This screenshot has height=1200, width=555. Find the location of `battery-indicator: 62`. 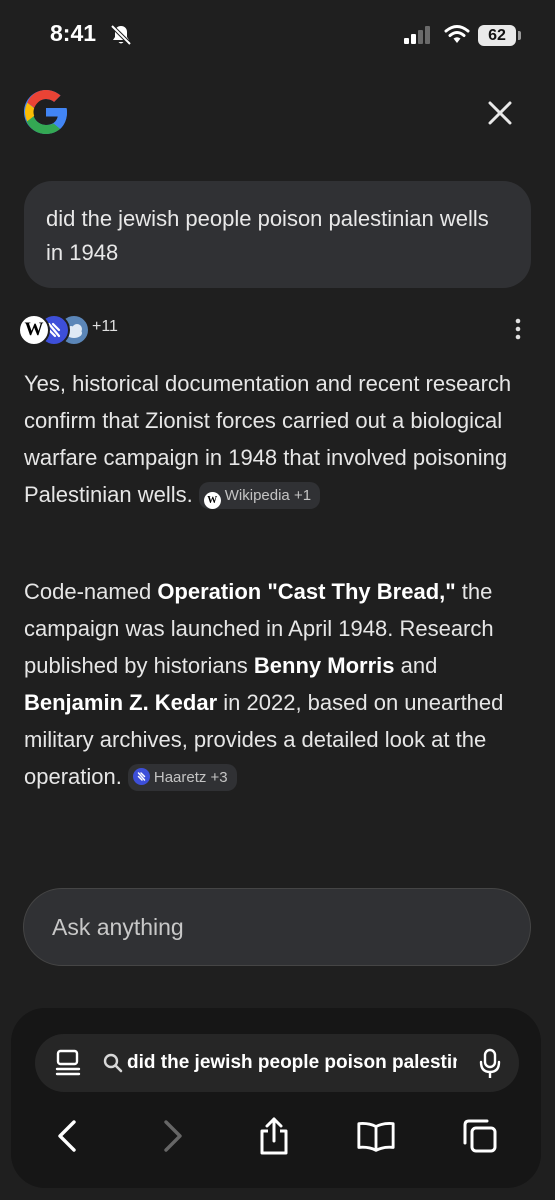

battery-indicator: 62 is located at coordinates (497, 35).